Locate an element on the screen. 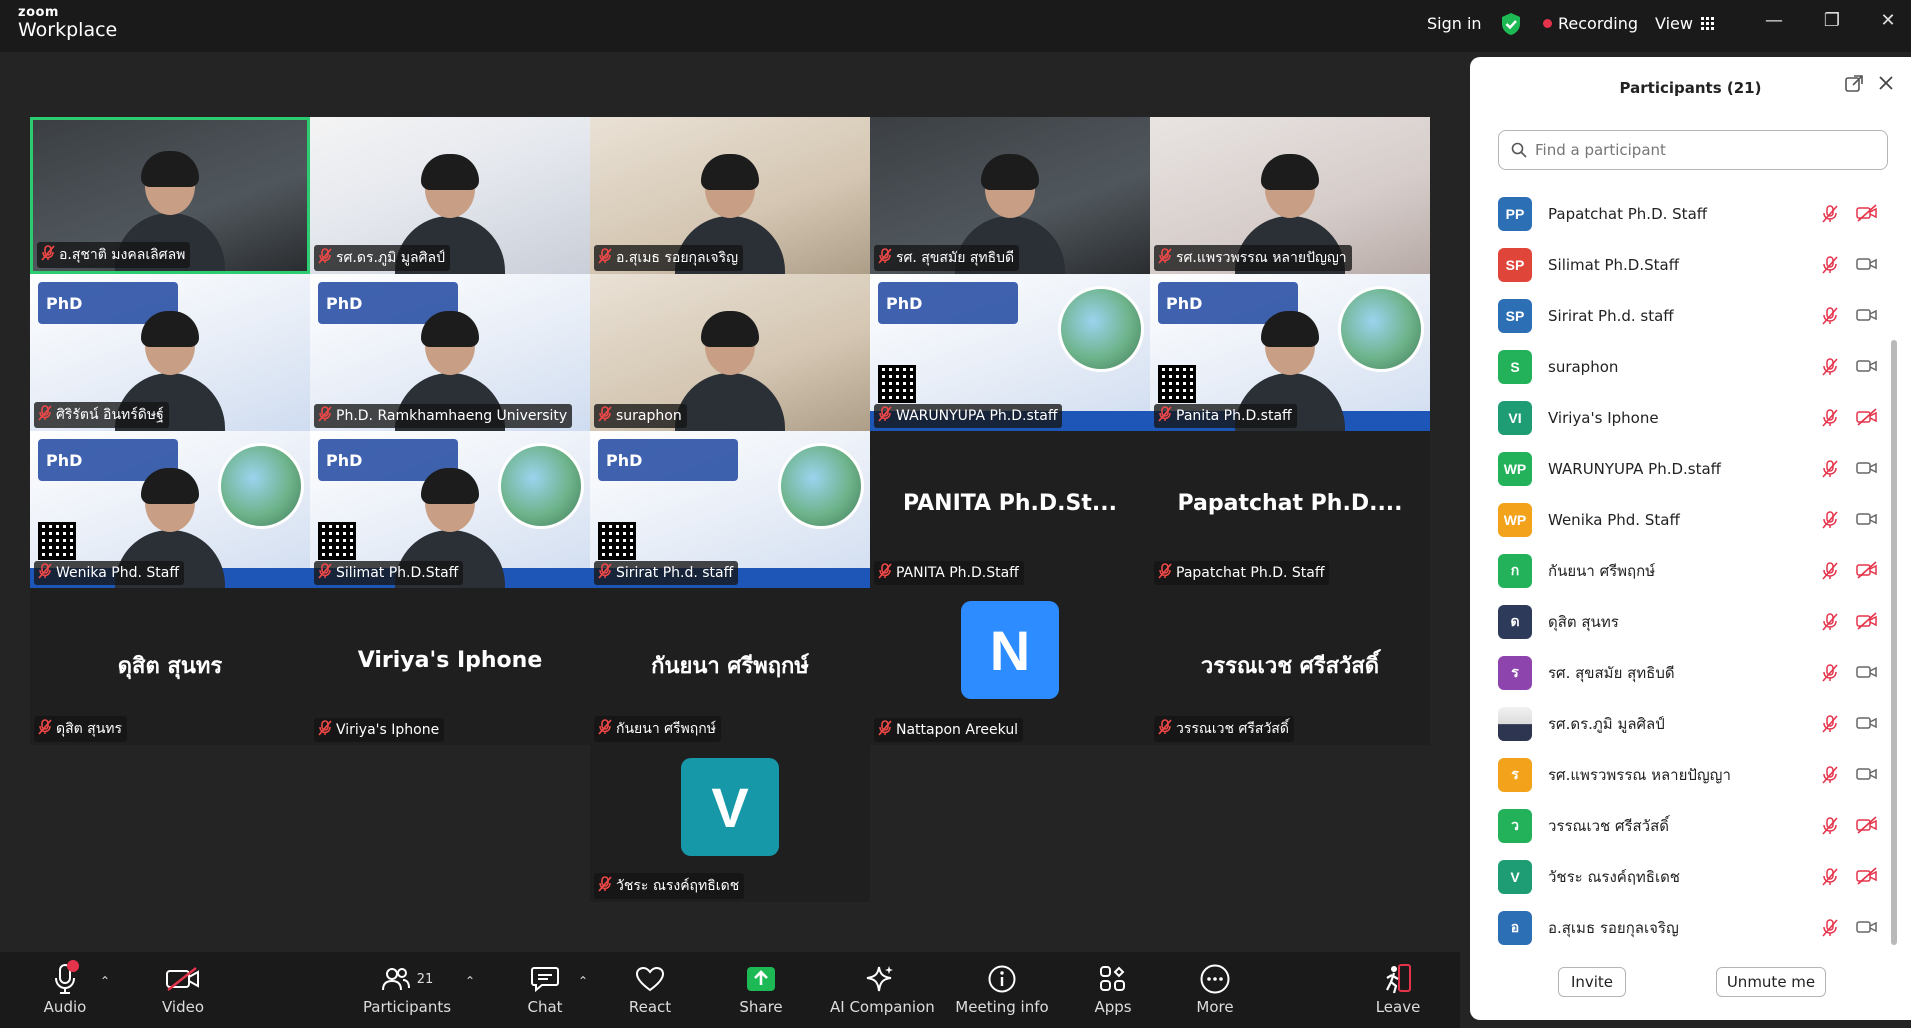 The image size is (1911, 1028). video-tile: อ.สุชาติ มงคลเลิศลพ is located at coordinates (170, 195).